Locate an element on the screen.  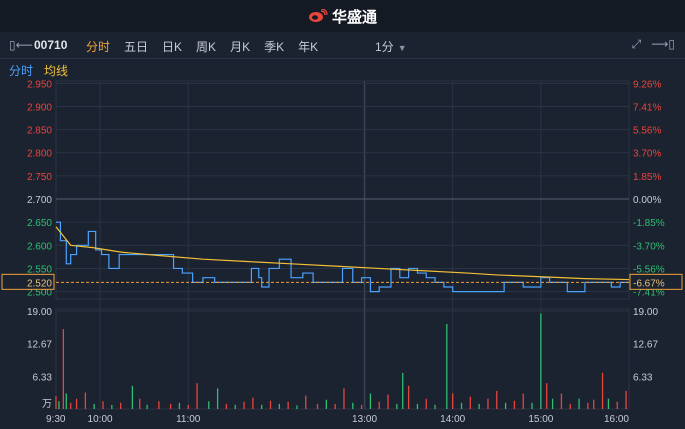
tab-period-0: 分时 is located at coordinates (98, 46).